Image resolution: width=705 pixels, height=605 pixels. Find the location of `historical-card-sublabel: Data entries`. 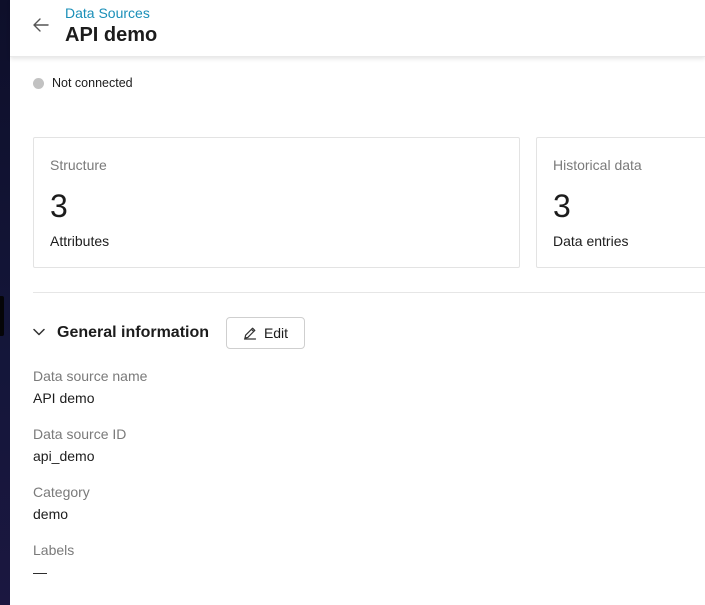

historical-card-sublabel: Data entries is located at coordinates (591, 241).